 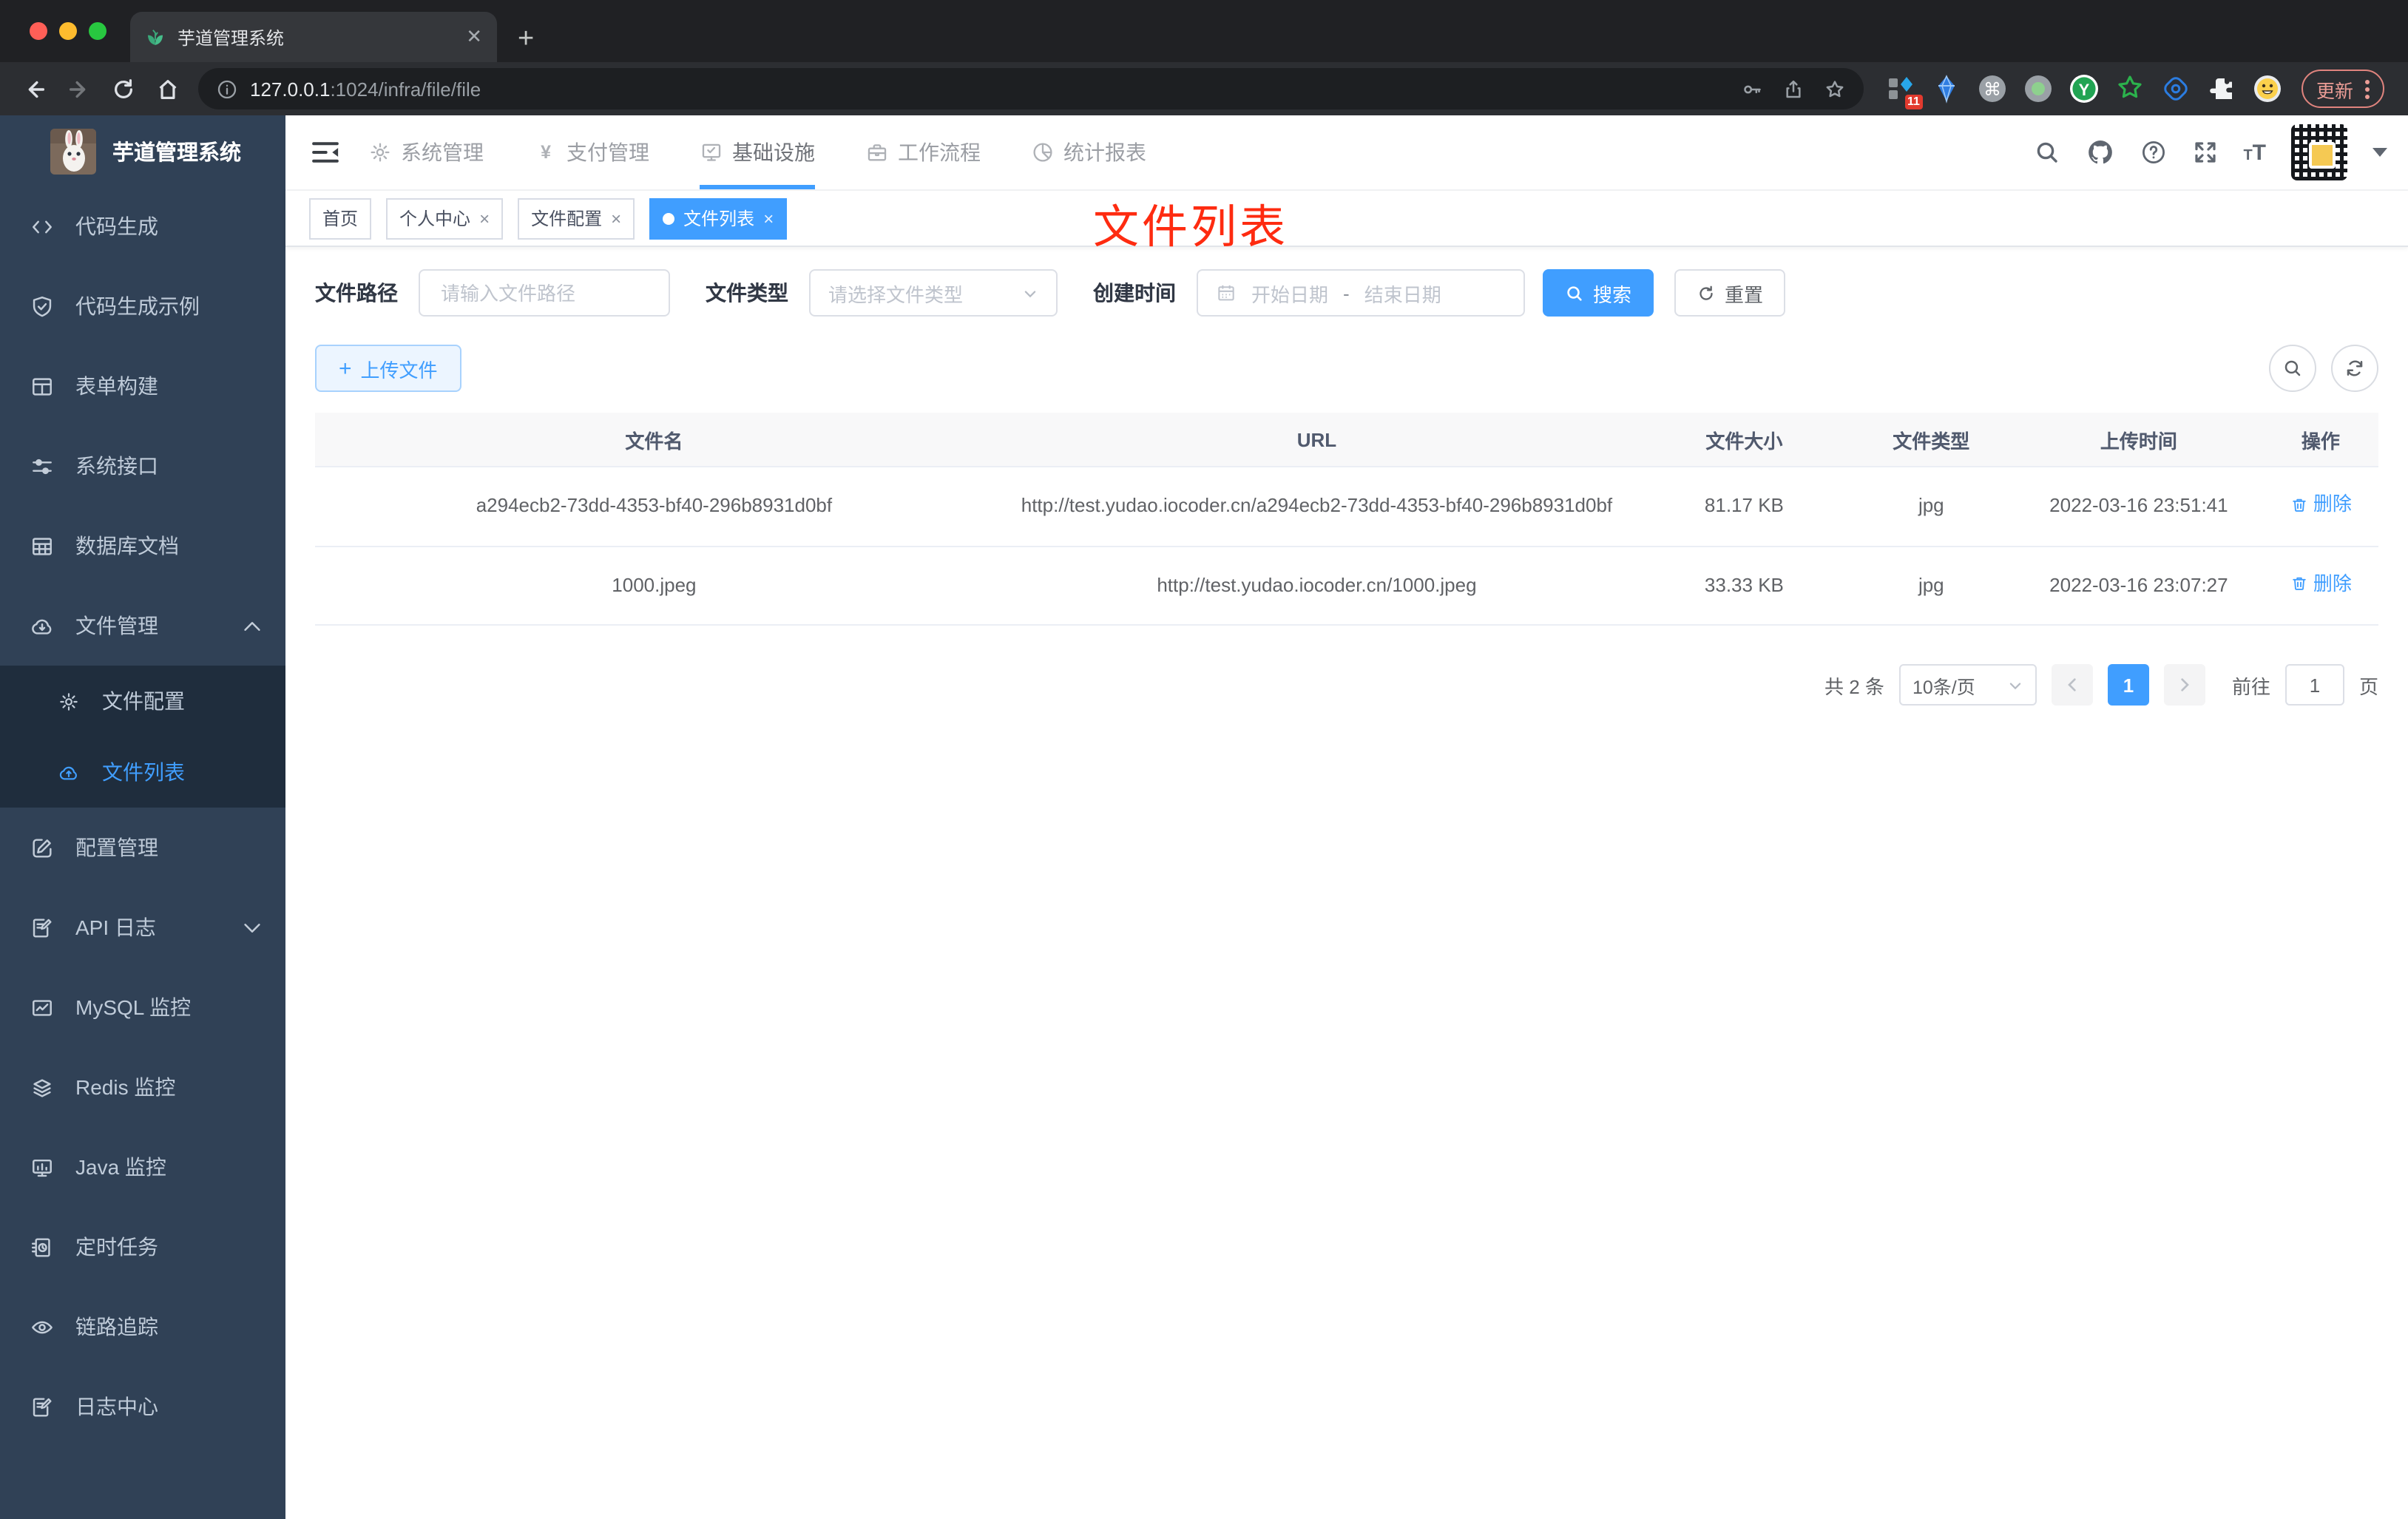 What do you see at coordinates (544, 293) in the screenshot?
I see `file-path-input` at bounding box center [544, 293].